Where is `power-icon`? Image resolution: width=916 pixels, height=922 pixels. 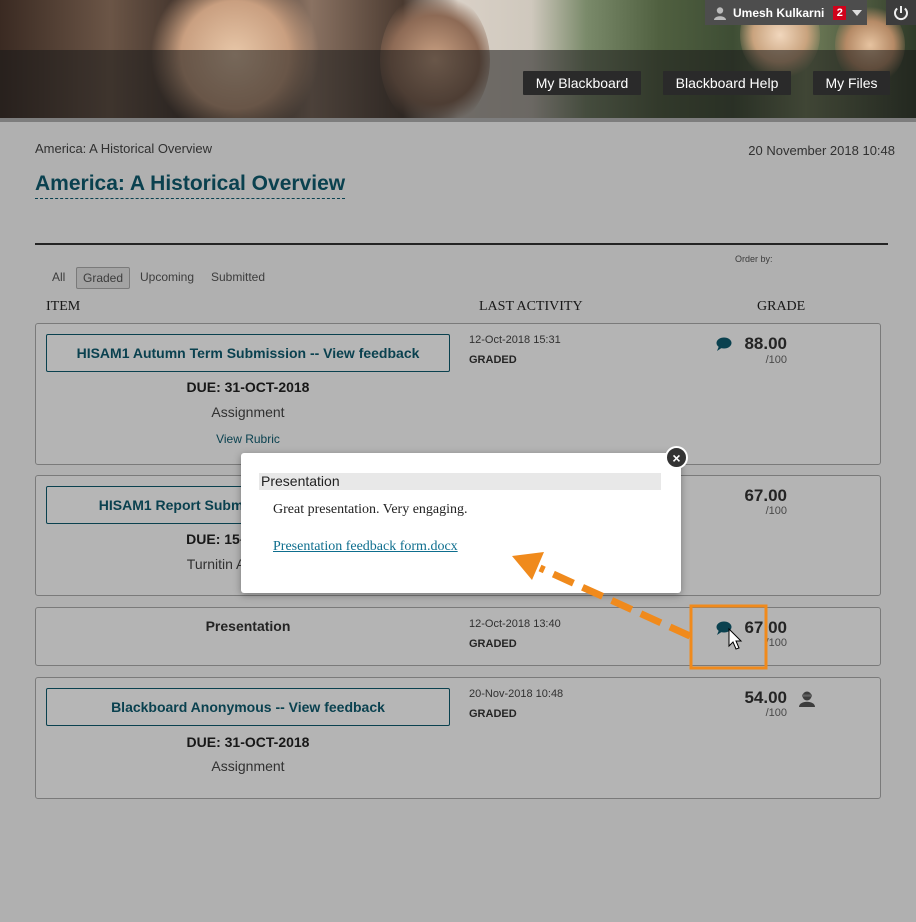 power-icon is located at coordinates (901, 12).